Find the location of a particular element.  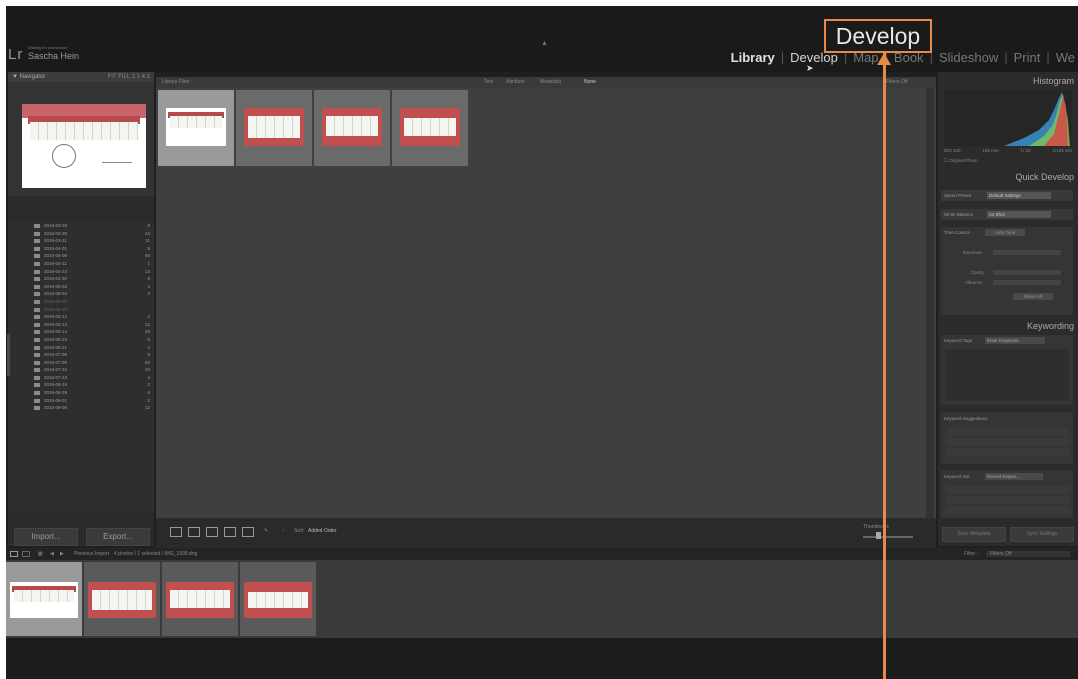

folder-item: 2016-03-31 11 is located at coordinates (81, 241).